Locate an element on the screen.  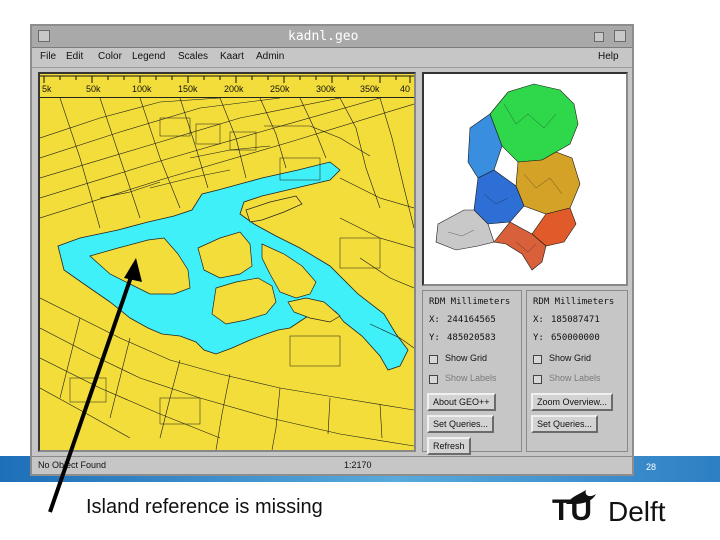
menu-legend: Legend is located at coordinates (148, 56).